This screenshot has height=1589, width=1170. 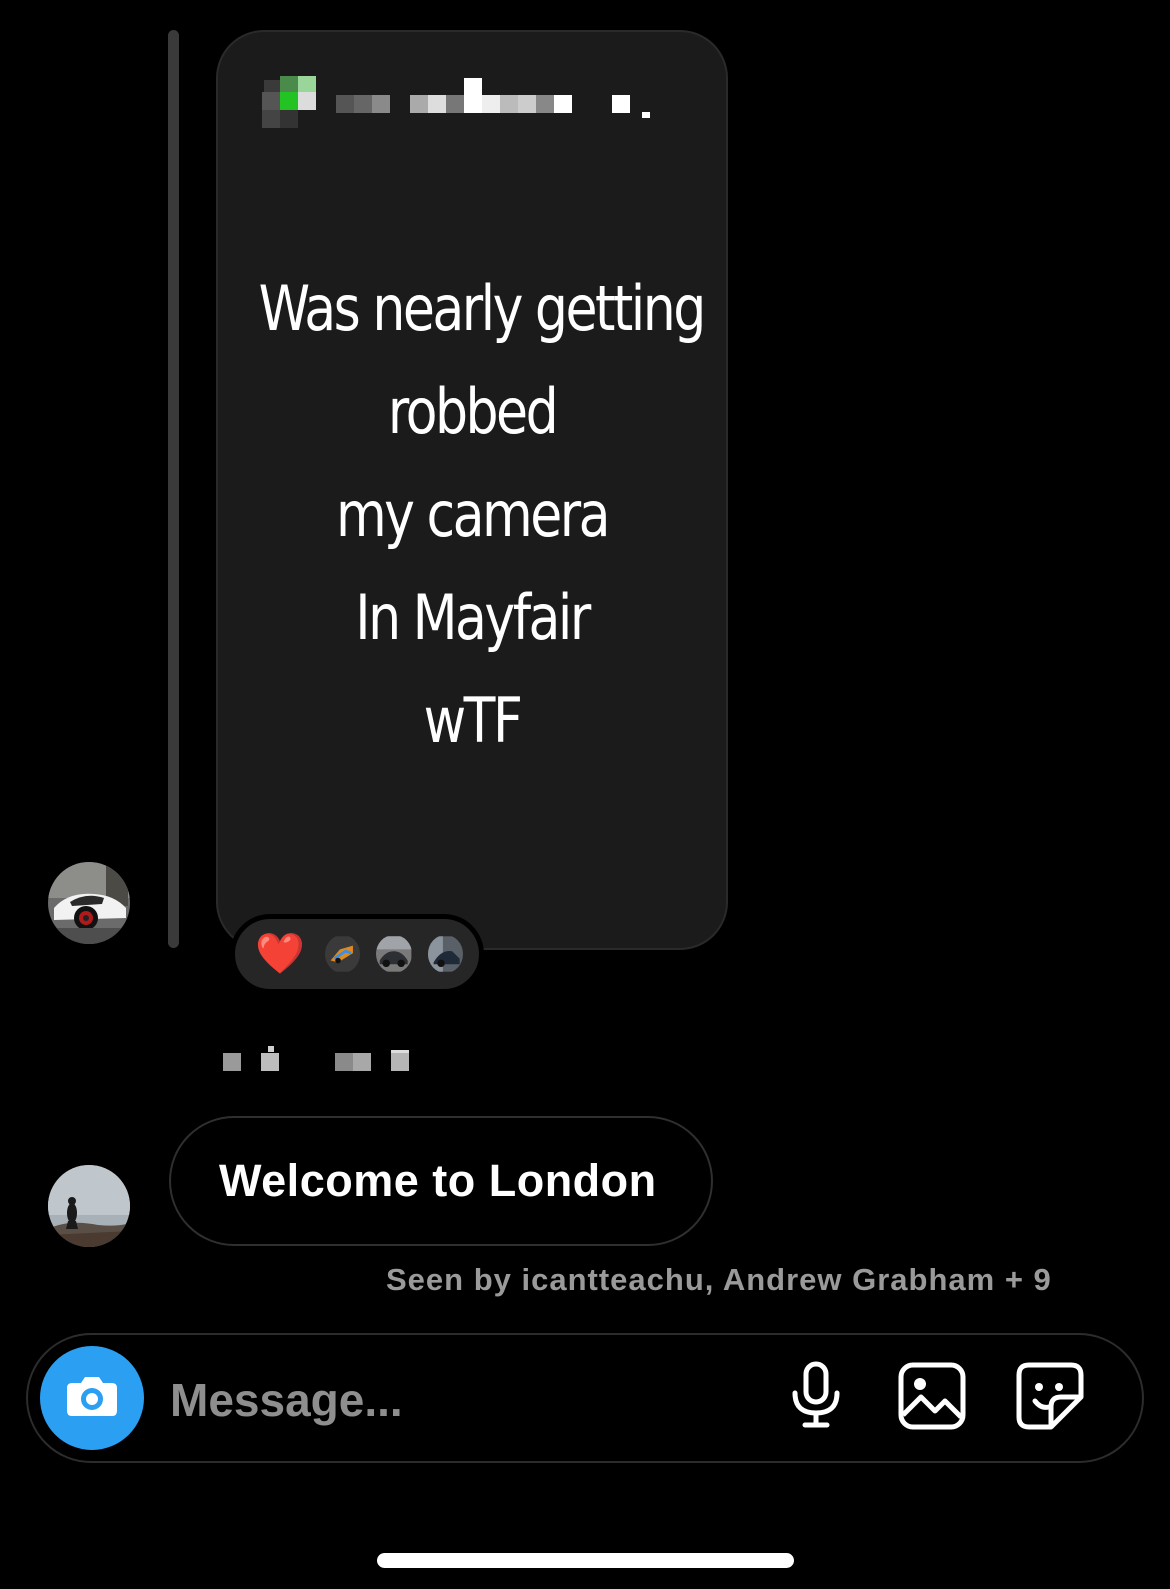 I want to click on camera-button, so click(x=92, y=1398).